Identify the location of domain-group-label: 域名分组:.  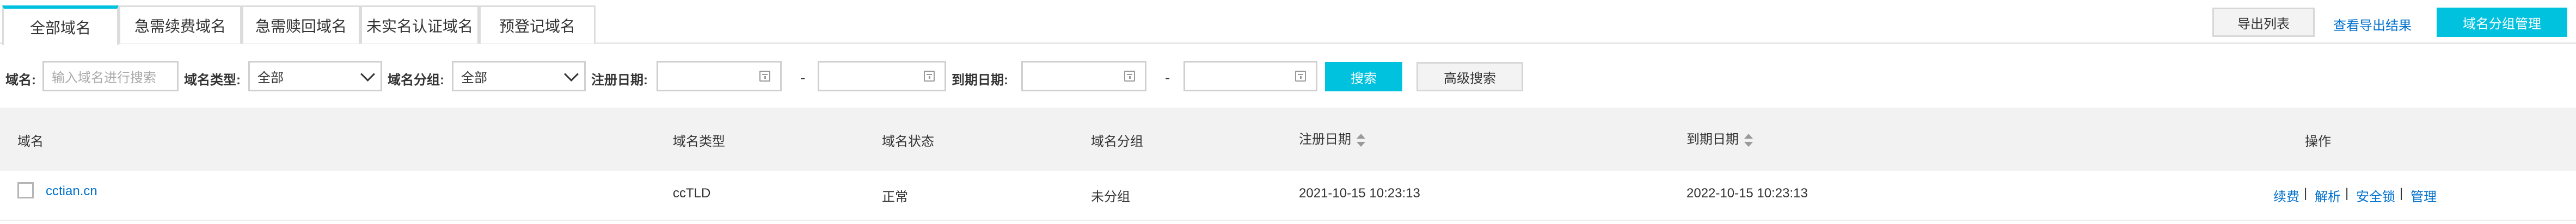
(416, 80).